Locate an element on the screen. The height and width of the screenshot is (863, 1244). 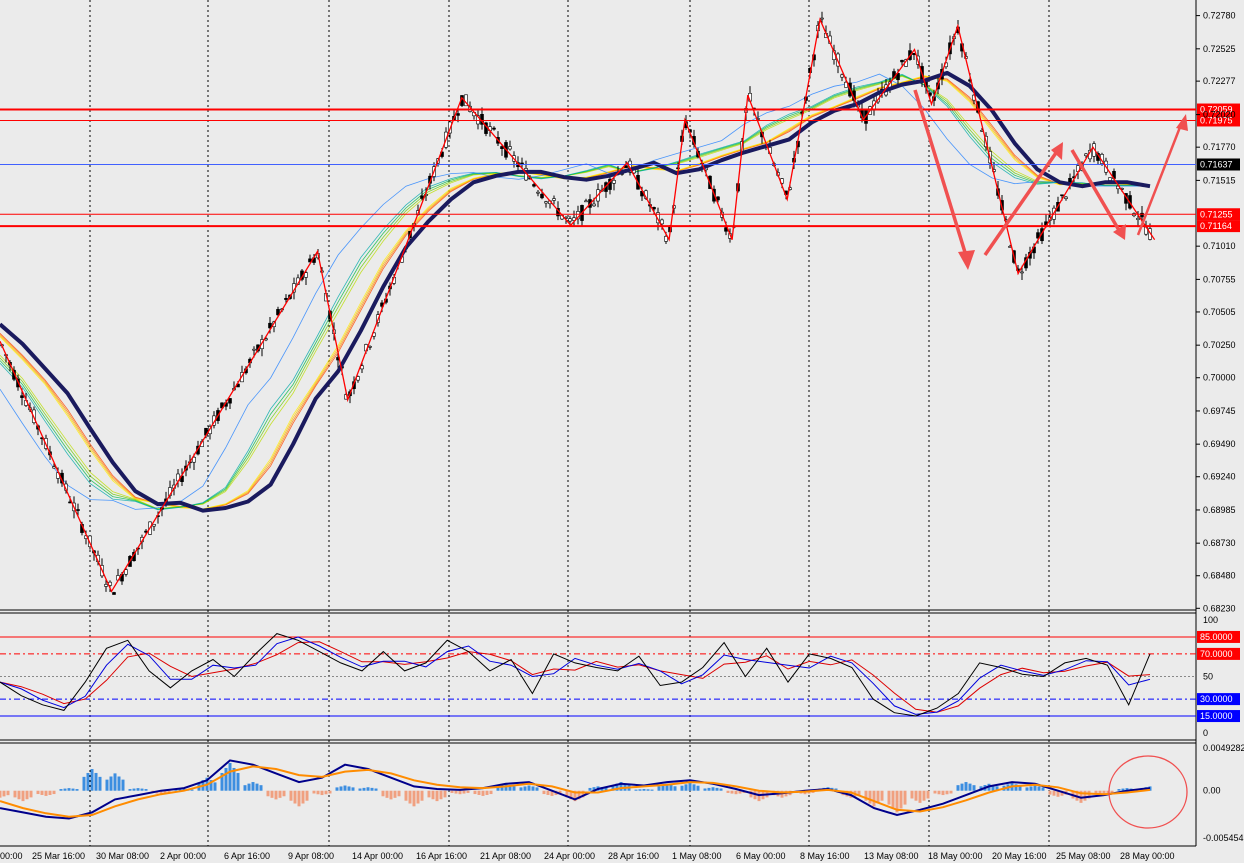
price-tick-label: 0.71770 is located at coordinates (1219, 147).